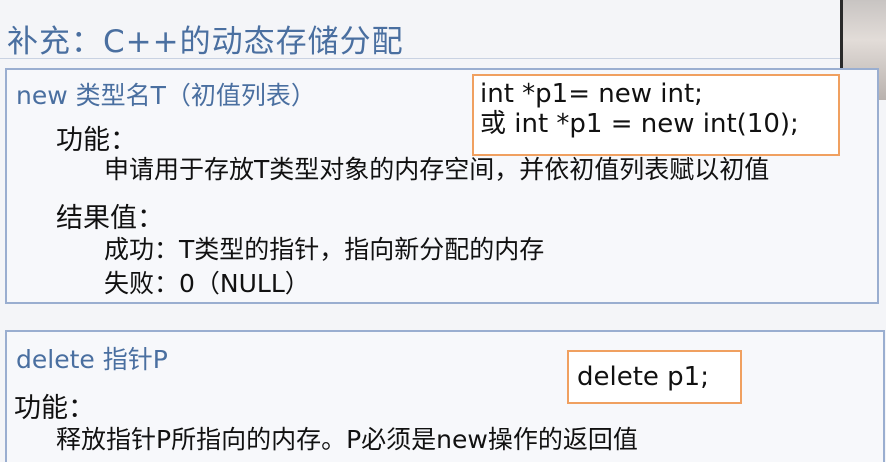 The height and width of the screenshot is (462, 886). What do you see at coordinates (166, 95) in the screenshot?
I see `new-syntax: new 类型名T（初值列表）` at bounding box center [166, 95].